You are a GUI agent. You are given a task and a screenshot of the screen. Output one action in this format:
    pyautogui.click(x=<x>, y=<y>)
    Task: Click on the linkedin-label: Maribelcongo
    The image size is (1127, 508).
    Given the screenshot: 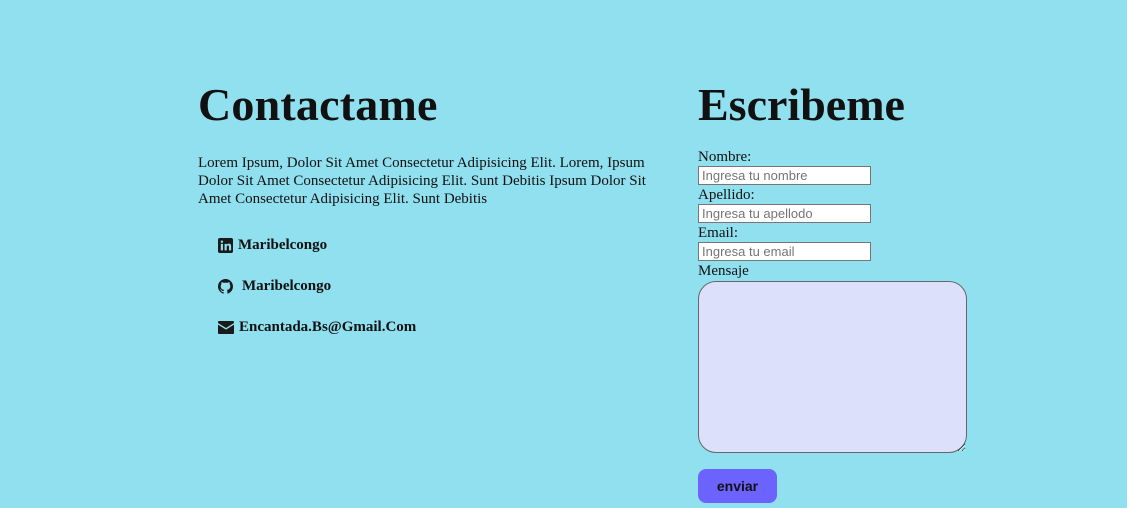 What is the action you would take?
    pyautogui.click(x=283, y=244)
    